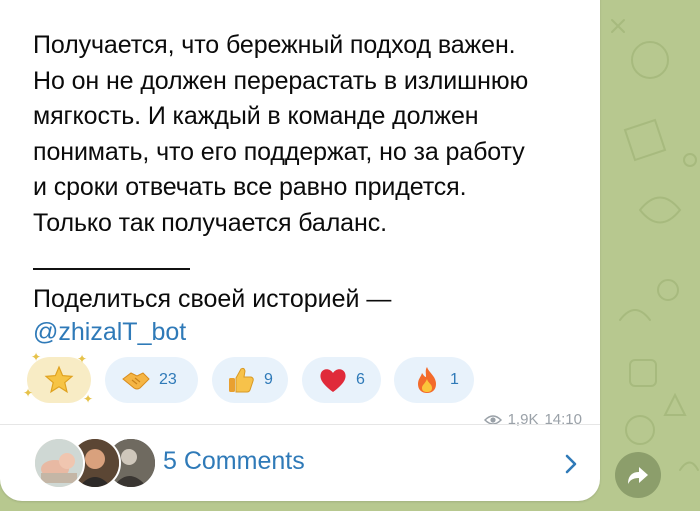  I want to click on share-forward-icon, so click(638, 475).